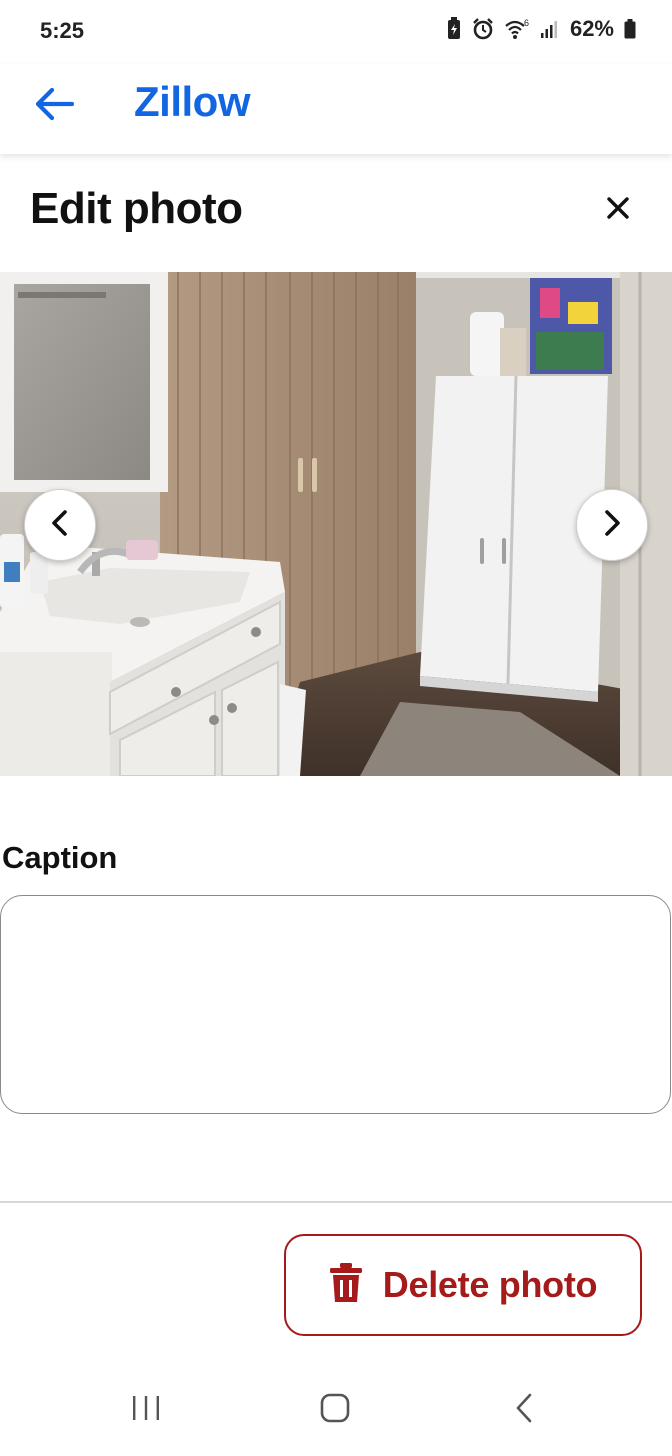  I want to click on status-bar: 5:25 6 62%, so click(336, 32).